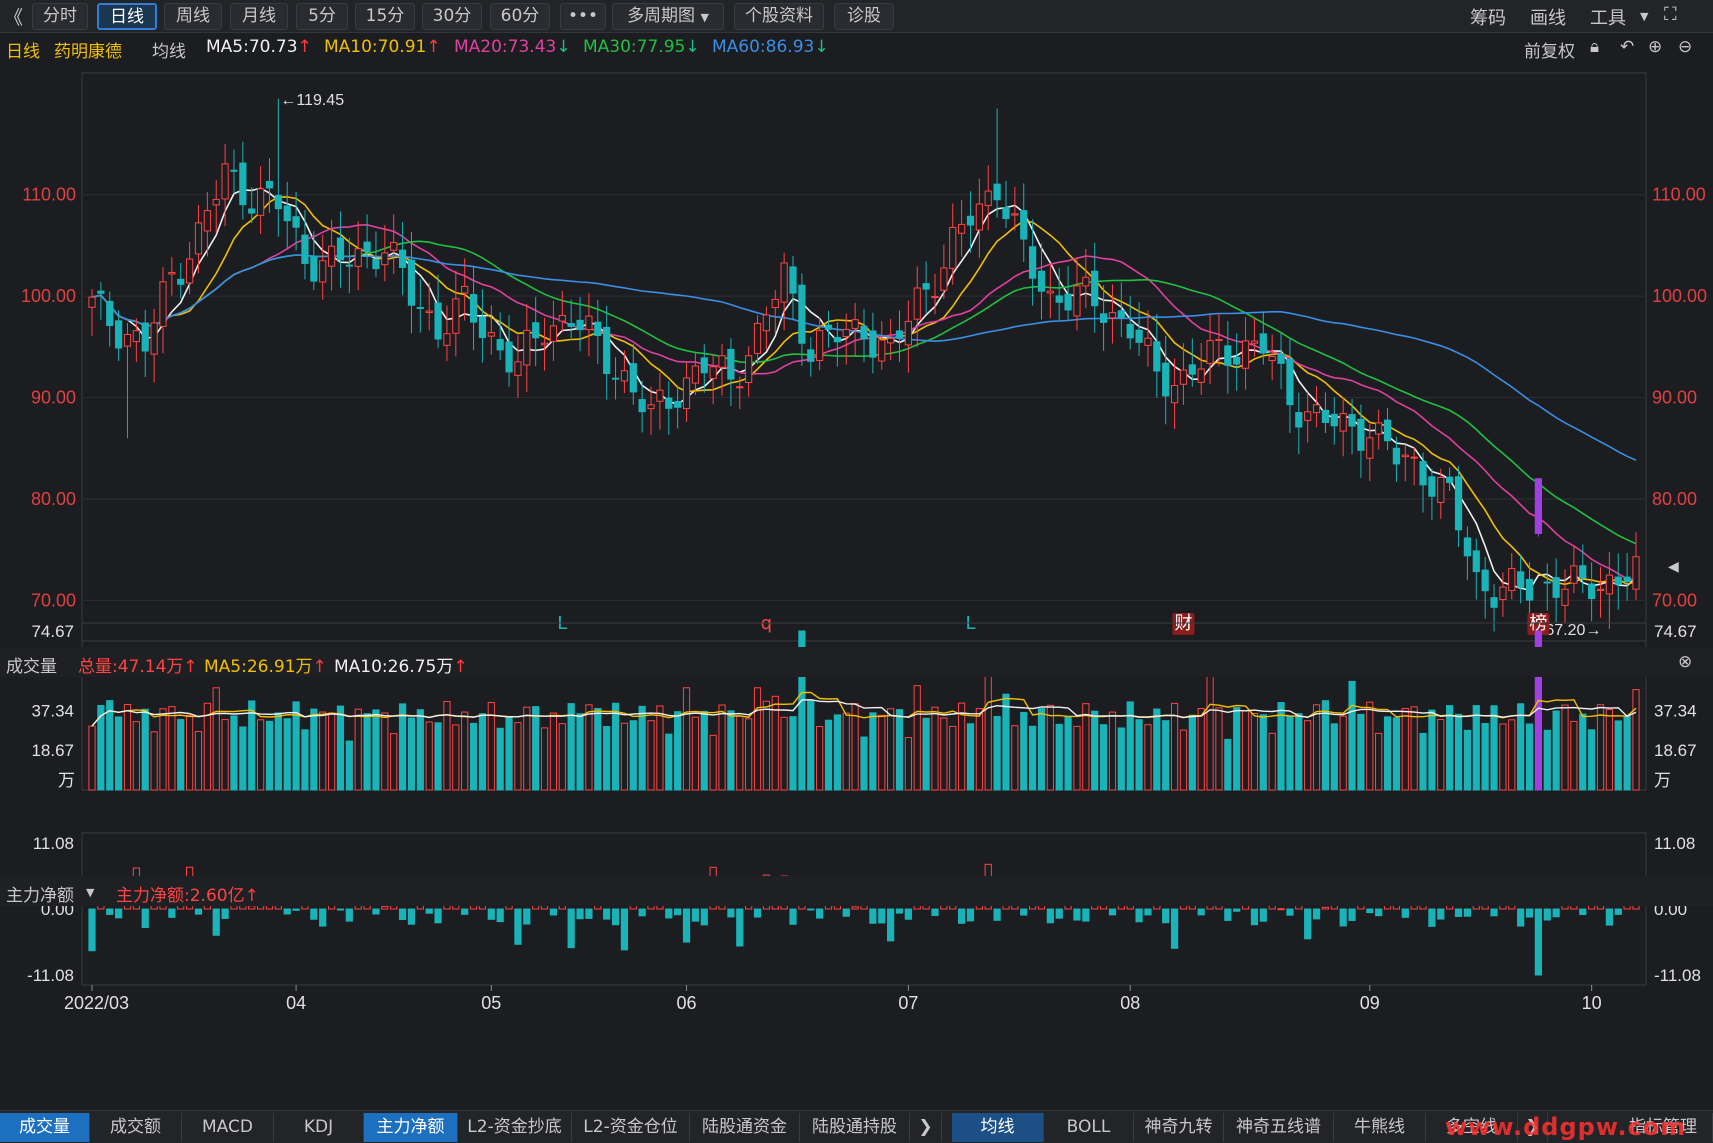  I want to click on fullscreen-icon: ⛶, so click(1670, 14).